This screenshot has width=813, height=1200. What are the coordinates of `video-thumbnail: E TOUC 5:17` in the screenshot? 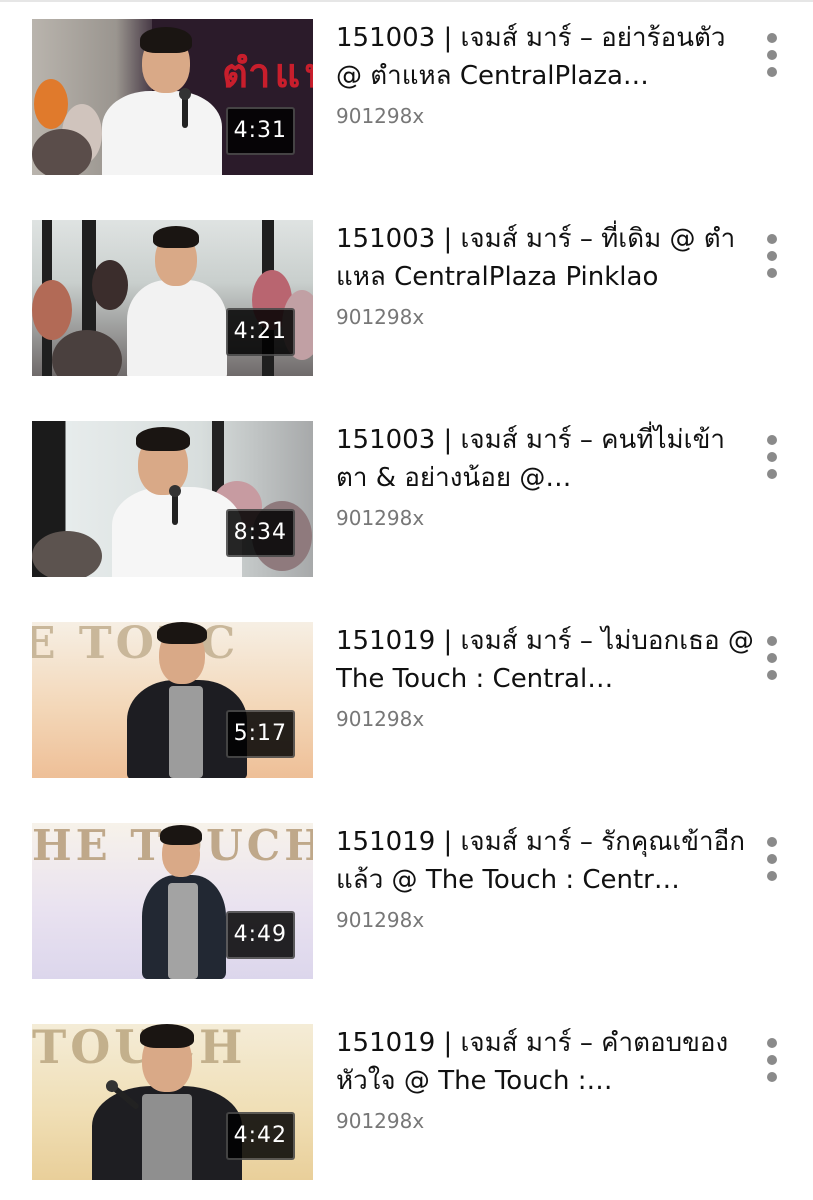 It's located at (172, 700).